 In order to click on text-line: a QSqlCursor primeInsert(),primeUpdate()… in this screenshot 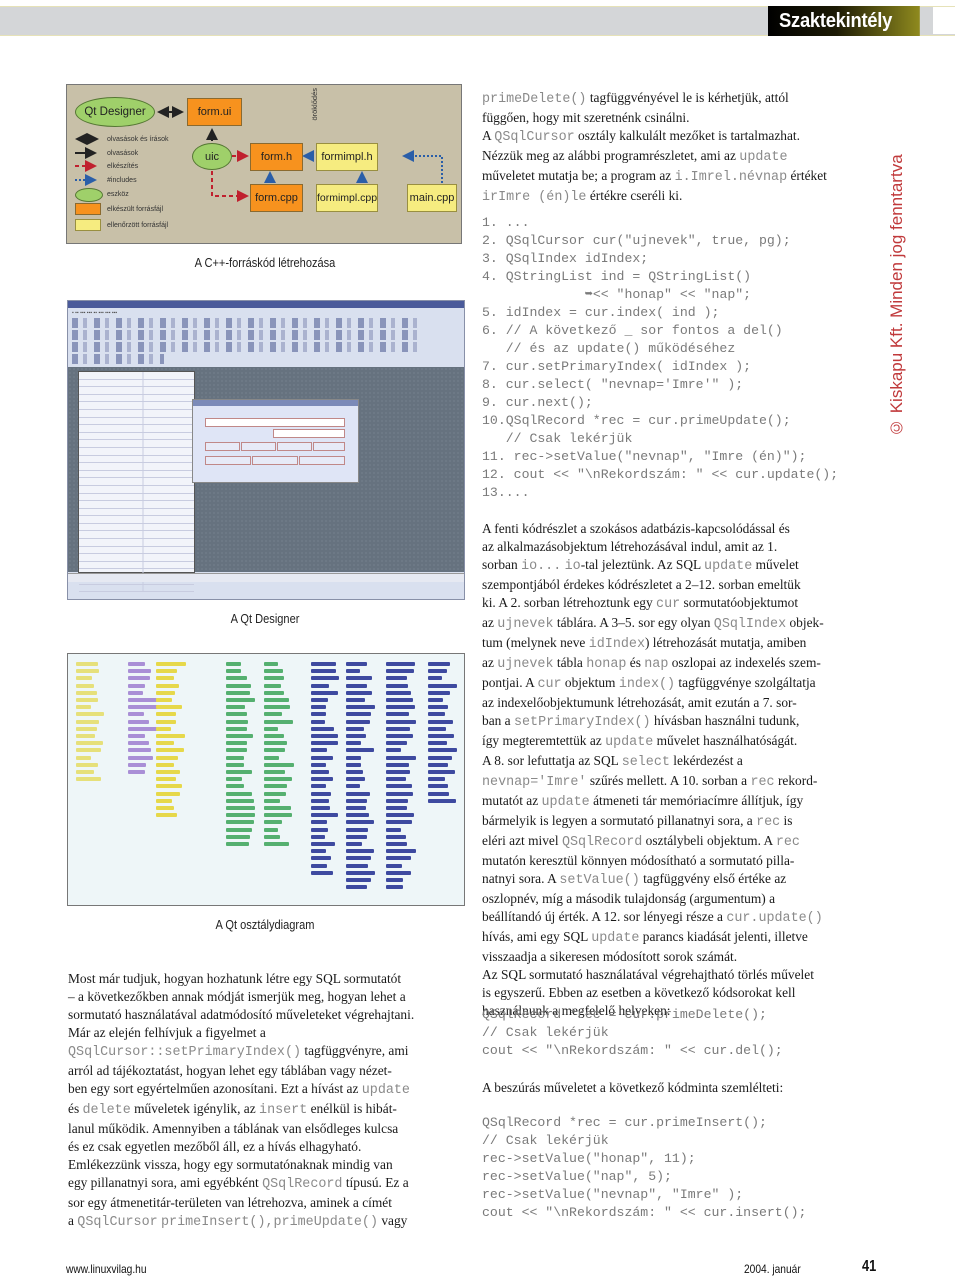, I will do `click(268, 1222)`.